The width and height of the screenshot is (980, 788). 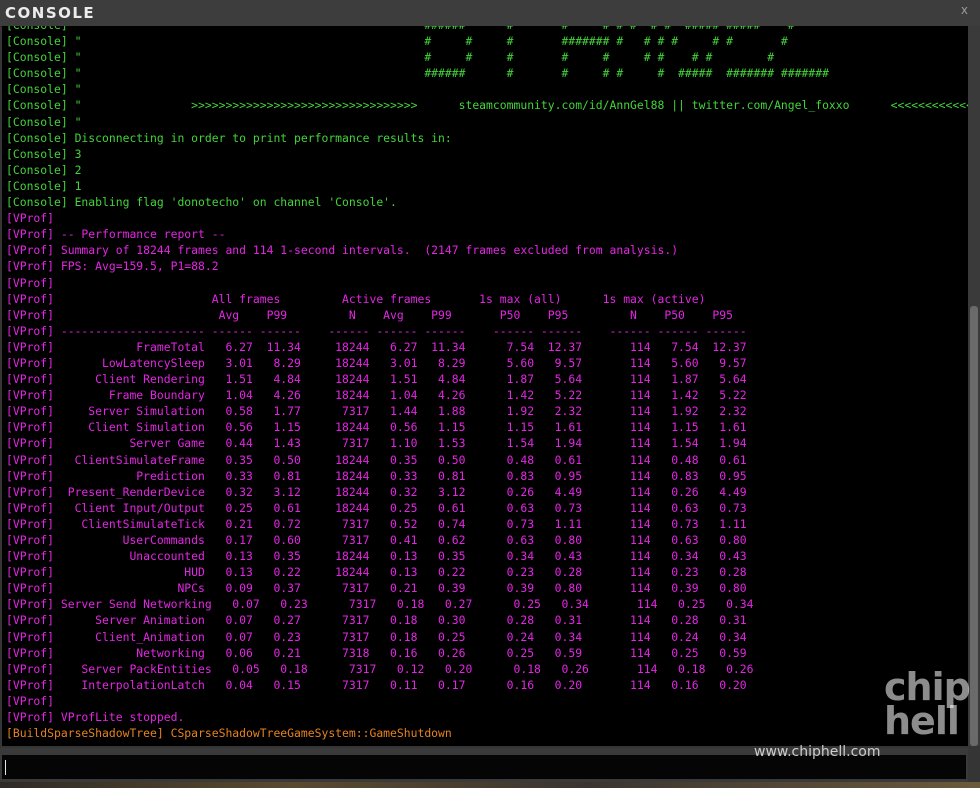 What do you see at coordinates (867, 712) in the screenshot?
I see `watermark: chip hell www.chiphell.com` at bounding box center [867, 712].